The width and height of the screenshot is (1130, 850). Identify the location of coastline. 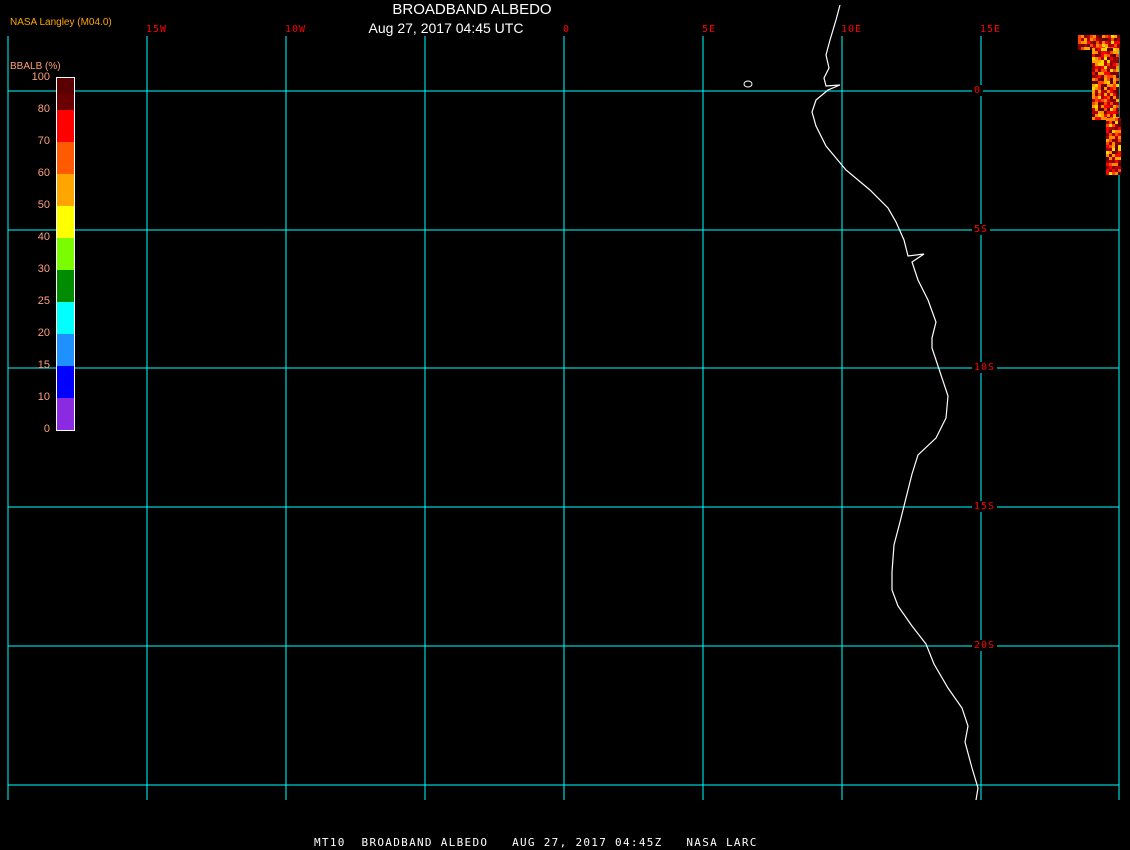
(895, 402).